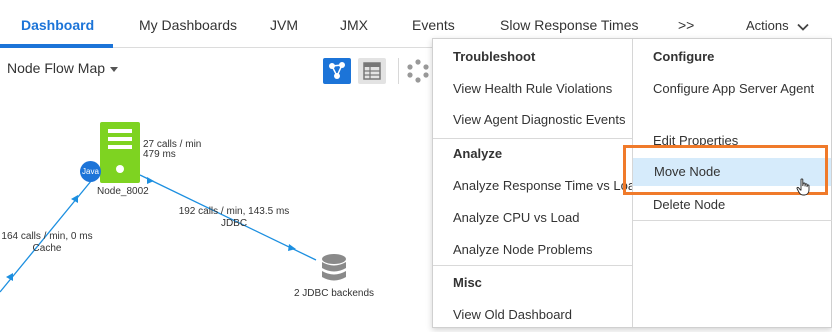 This screenshot has height=332, width=832. Describe the element at coordinates (516, 217) in the screenshot. I see `menu-item-analyze-cpu-vs-load: Analyze CPU vs Load` at that location.